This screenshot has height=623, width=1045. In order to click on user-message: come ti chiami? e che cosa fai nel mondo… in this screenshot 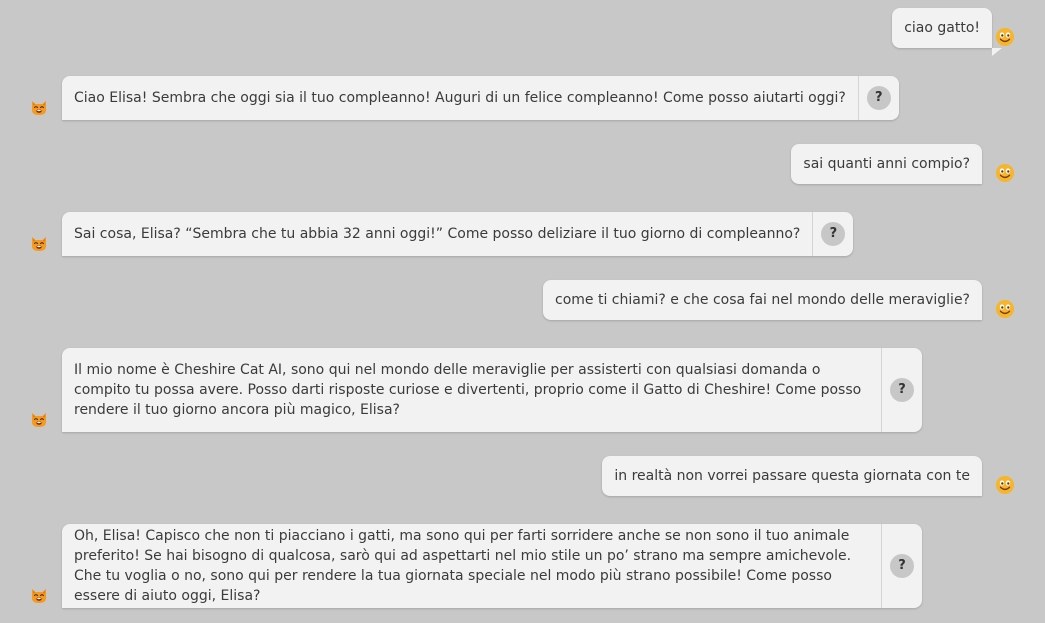, I will do `click(762, 300)`.